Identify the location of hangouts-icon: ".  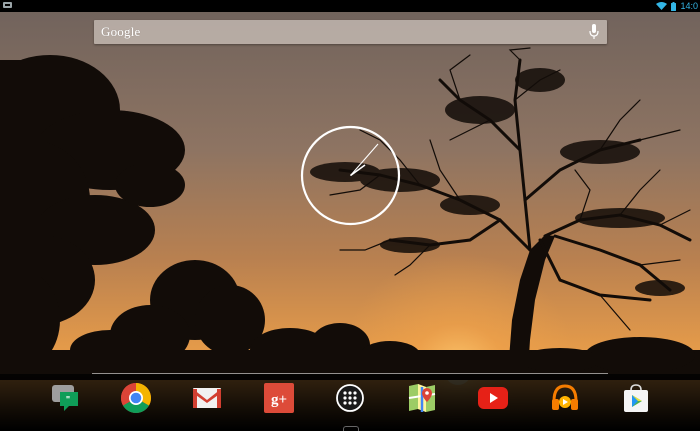
(64, 398).